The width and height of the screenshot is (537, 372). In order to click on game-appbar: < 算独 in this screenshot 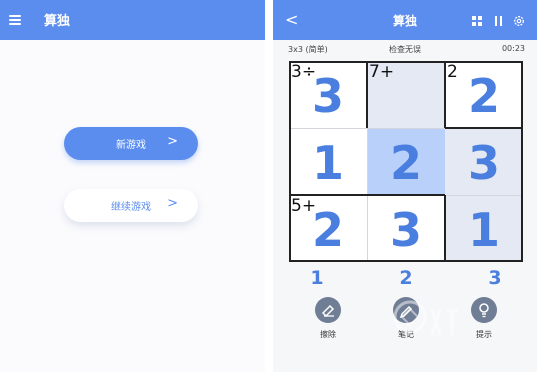, I will do `click(405, 20)`.